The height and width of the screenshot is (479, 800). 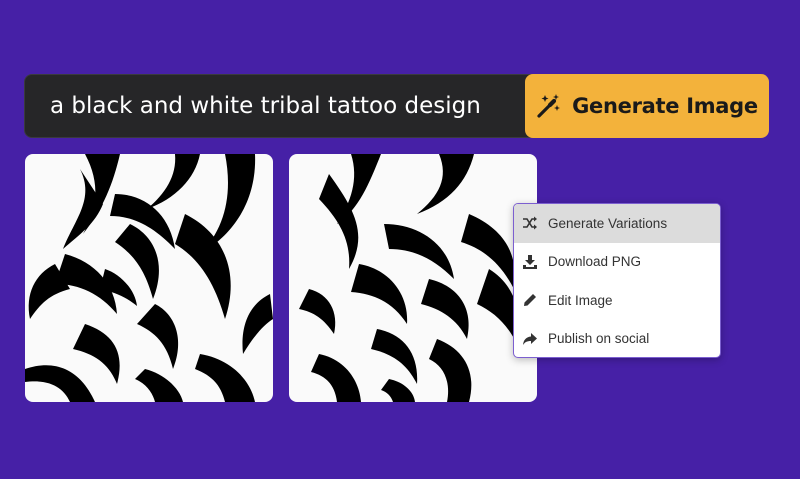 I want to click on menu-item-edit-image: Edit Image, so click(x=617, y=300).